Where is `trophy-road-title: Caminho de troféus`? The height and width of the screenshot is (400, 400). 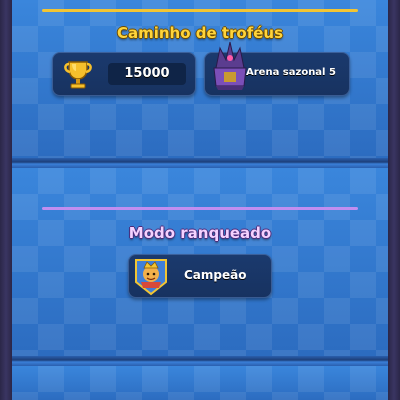 trophy-road-title: Caminho de troféus is located at coordinates (200, 33).